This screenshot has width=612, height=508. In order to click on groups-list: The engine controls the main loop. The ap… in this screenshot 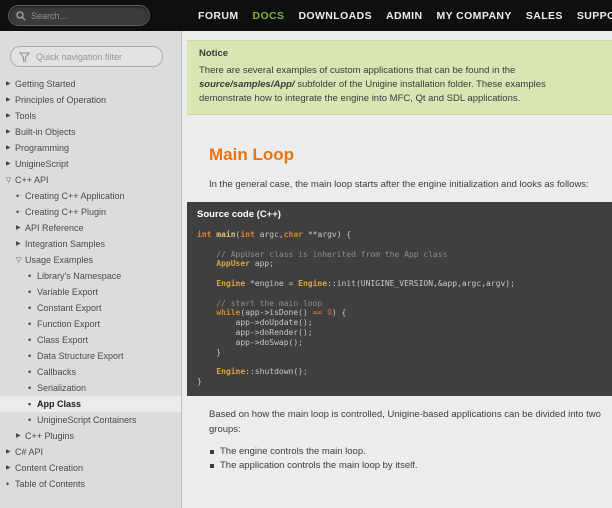, I will do `click(411, 459)`.